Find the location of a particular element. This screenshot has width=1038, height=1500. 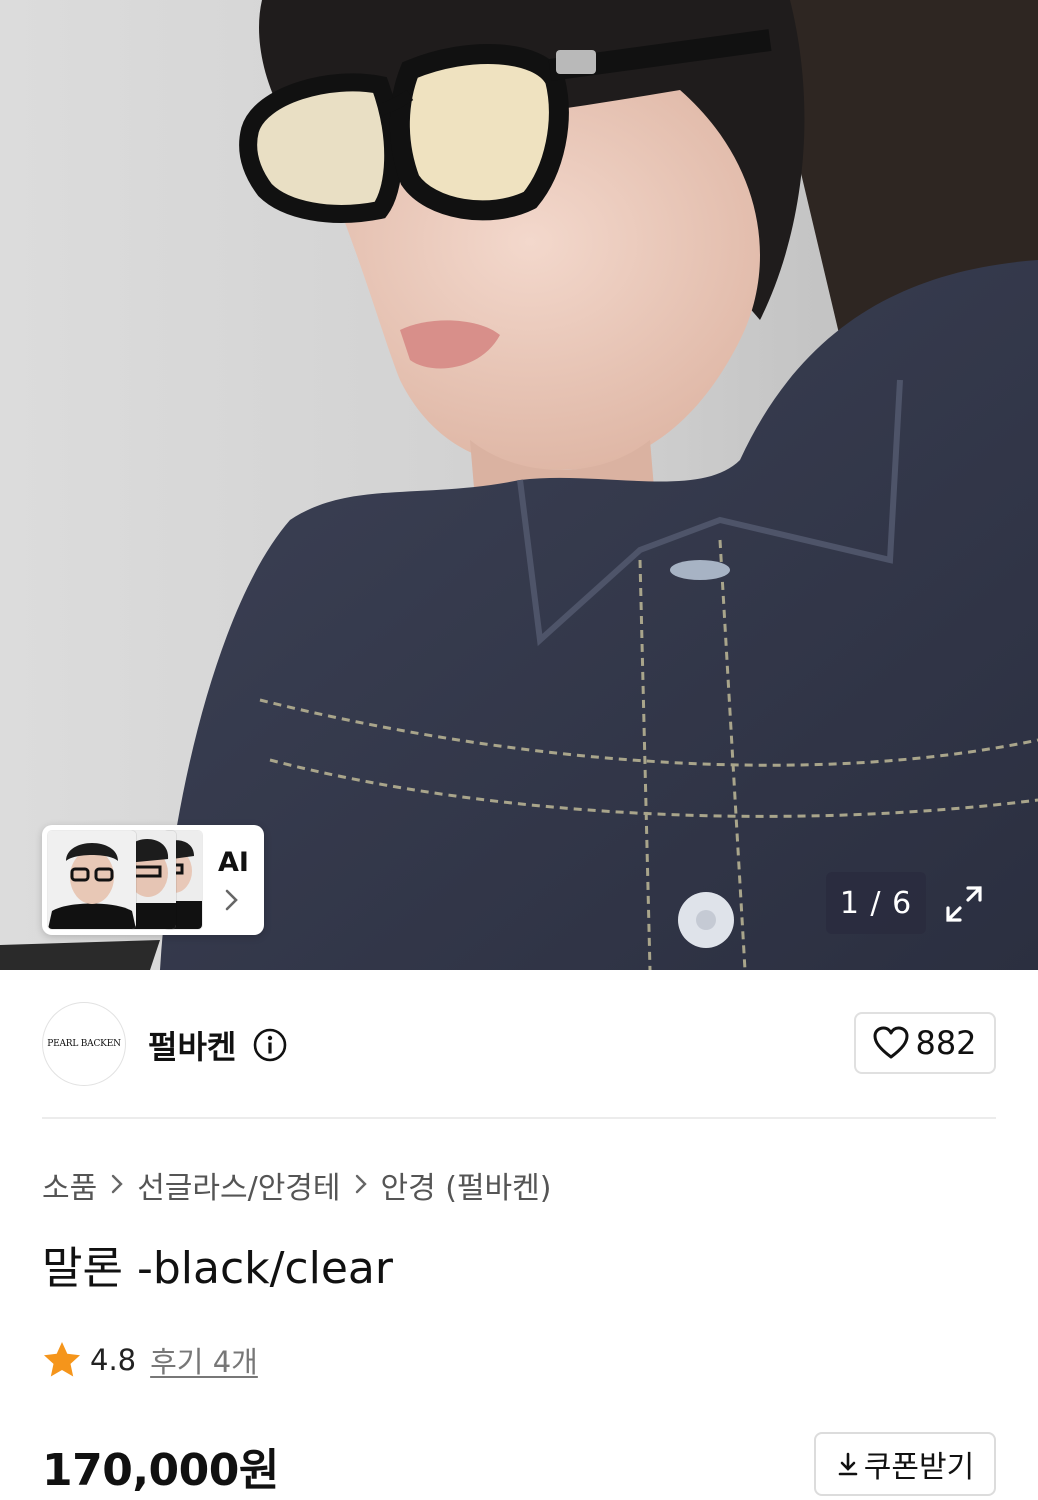

rating-value: 4.8 is located at coordinates (113, 1360).